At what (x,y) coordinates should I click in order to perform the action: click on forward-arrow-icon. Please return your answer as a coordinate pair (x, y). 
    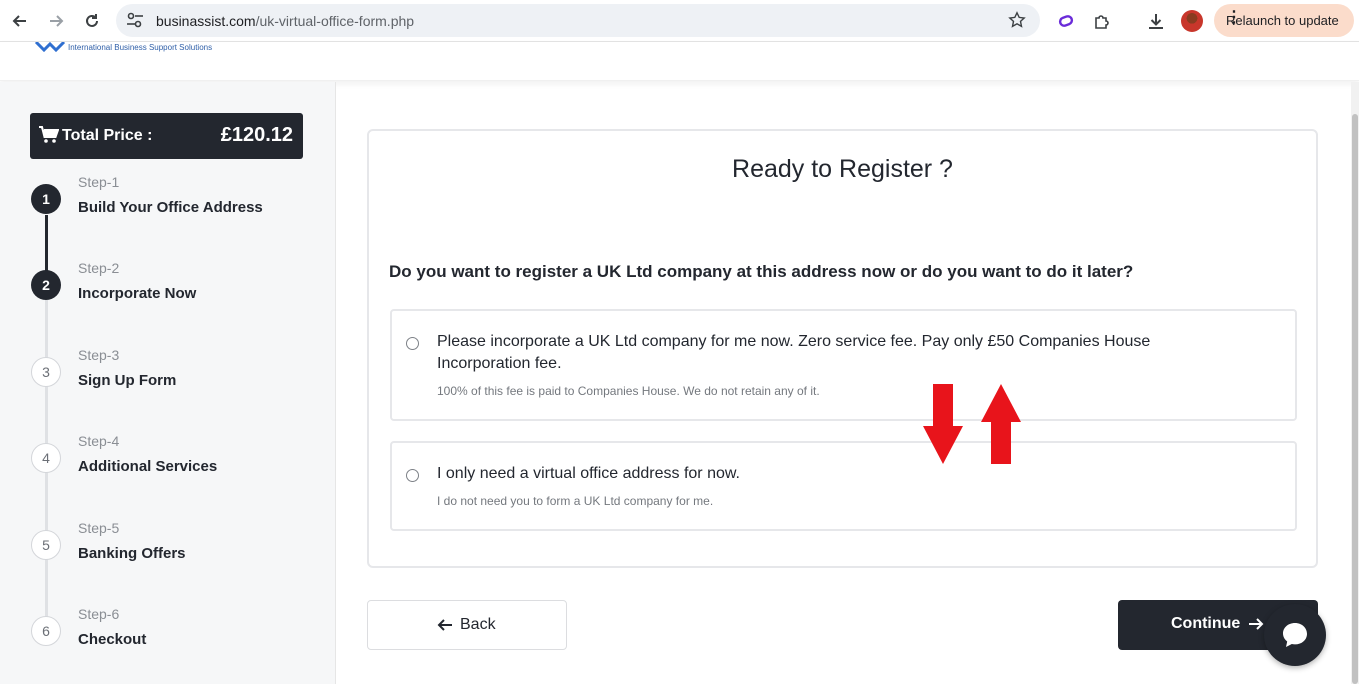
    Looking at the image, I should click on (56, 21).